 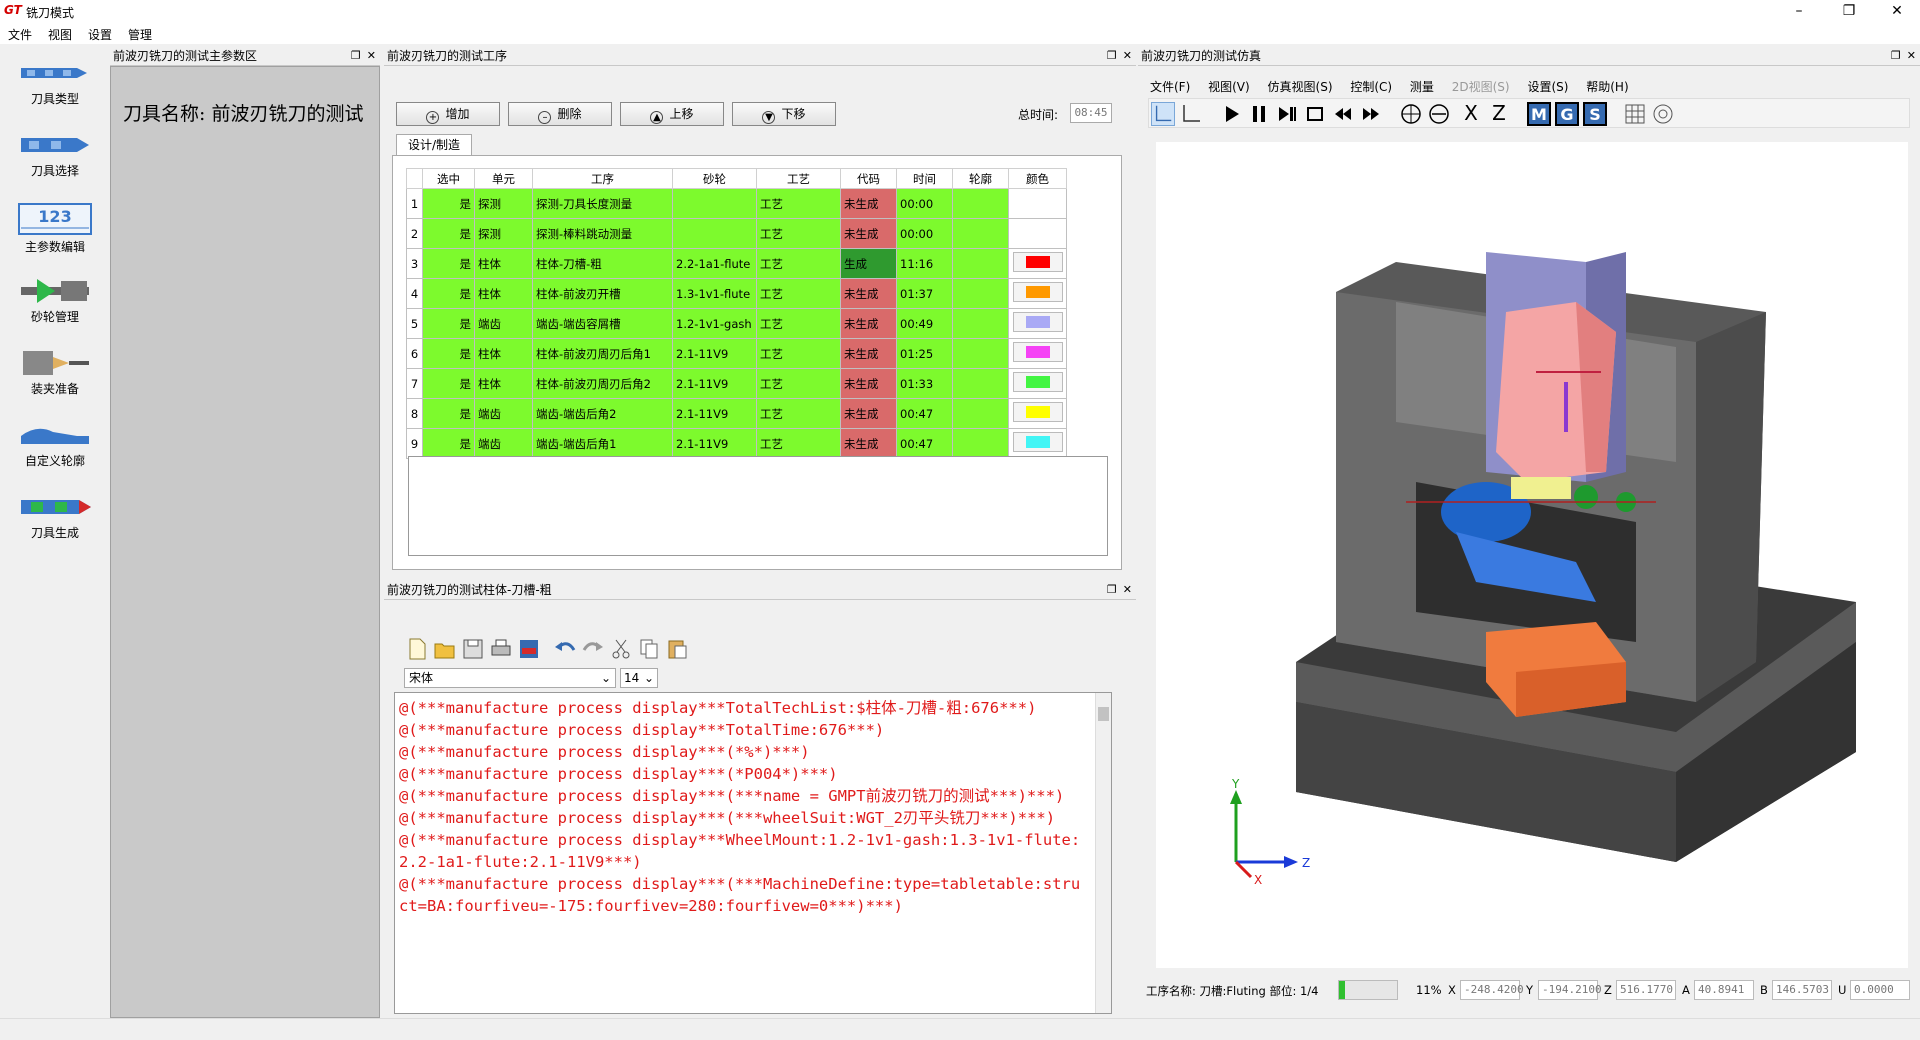 I want to click on zoom-in-icon, so click(x=1411, y=114).